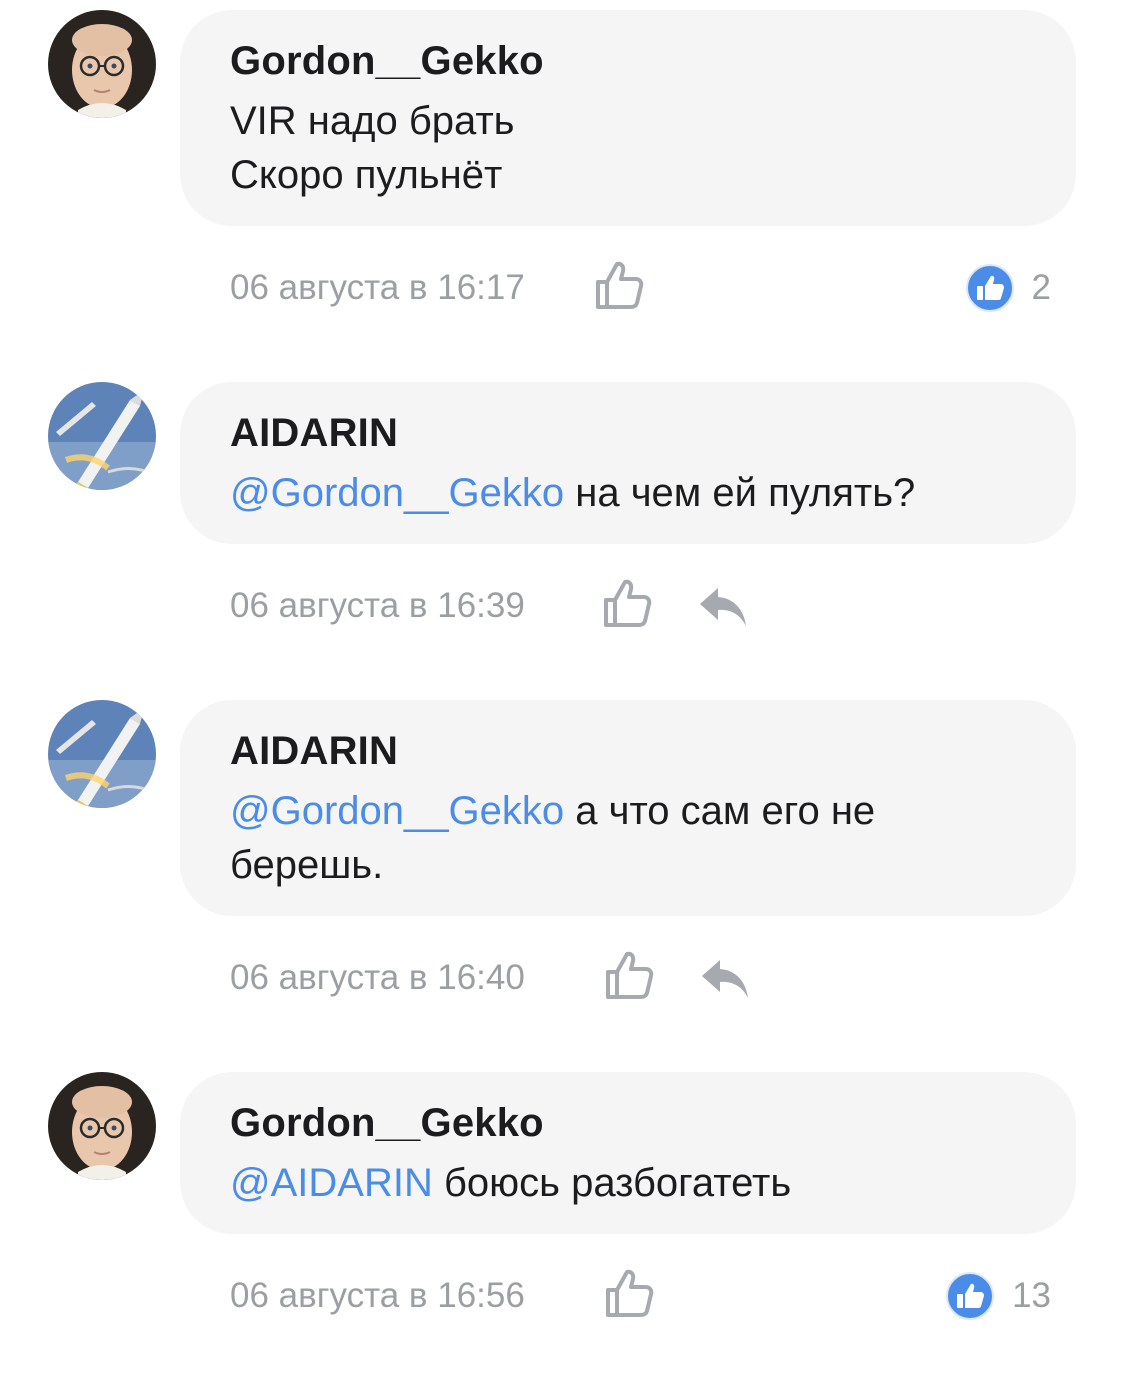 The width and height of the screenshot is (1125, 1389). Describe the element at coordinates (377, 287) in the screenshot. I see `comment-timestamp: 06 августа в 16:17` at that location.